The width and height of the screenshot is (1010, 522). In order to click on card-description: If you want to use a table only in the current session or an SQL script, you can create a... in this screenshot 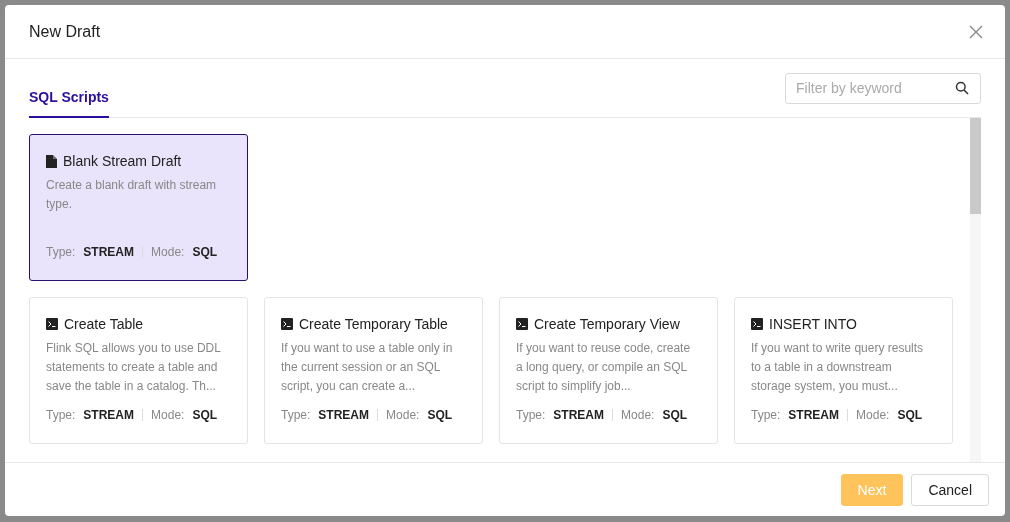, I will do `click(367, 367)`.